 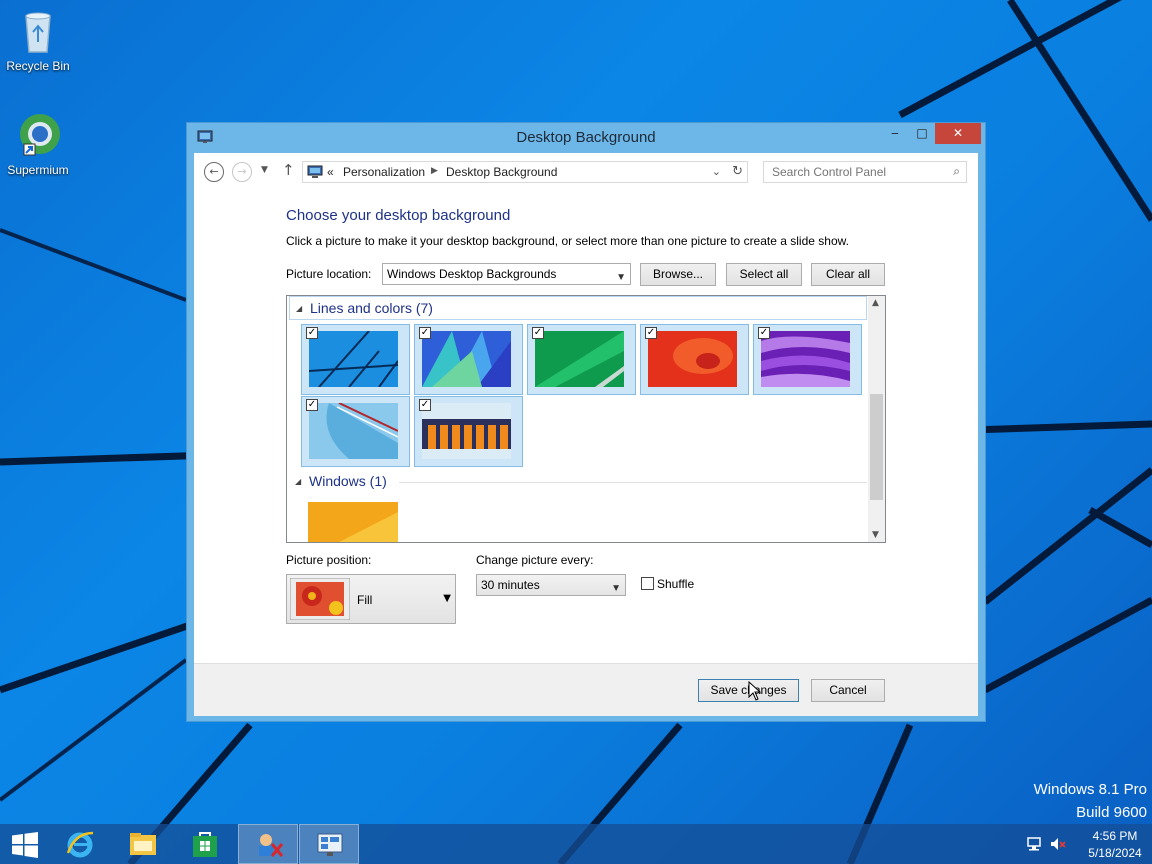 I want to click on taskbar: 4:56 PM 5/18/2024, so click(x=576, y=844).